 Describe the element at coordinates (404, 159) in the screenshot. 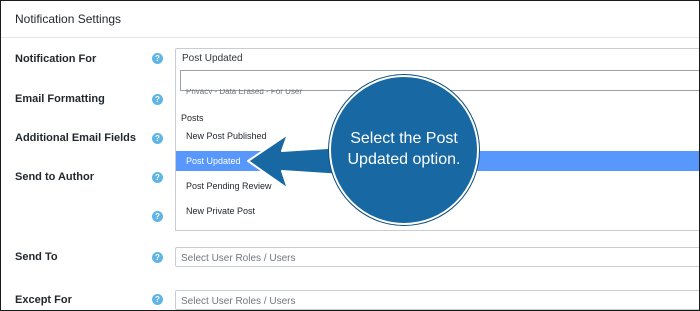

I see `callout-line-2: Updated option.` at that location.